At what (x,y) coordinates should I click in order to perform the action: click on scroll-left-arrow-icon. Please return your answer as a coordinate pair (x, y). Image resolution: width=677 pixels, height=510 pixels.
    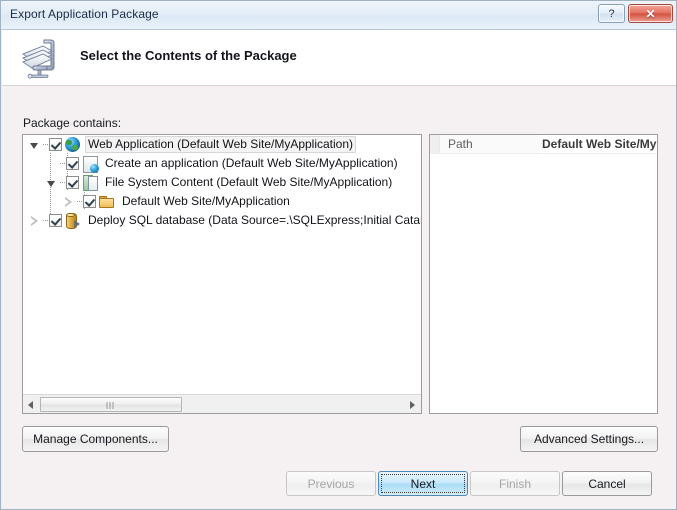
    Looking at the image, I should click on (31, 404).